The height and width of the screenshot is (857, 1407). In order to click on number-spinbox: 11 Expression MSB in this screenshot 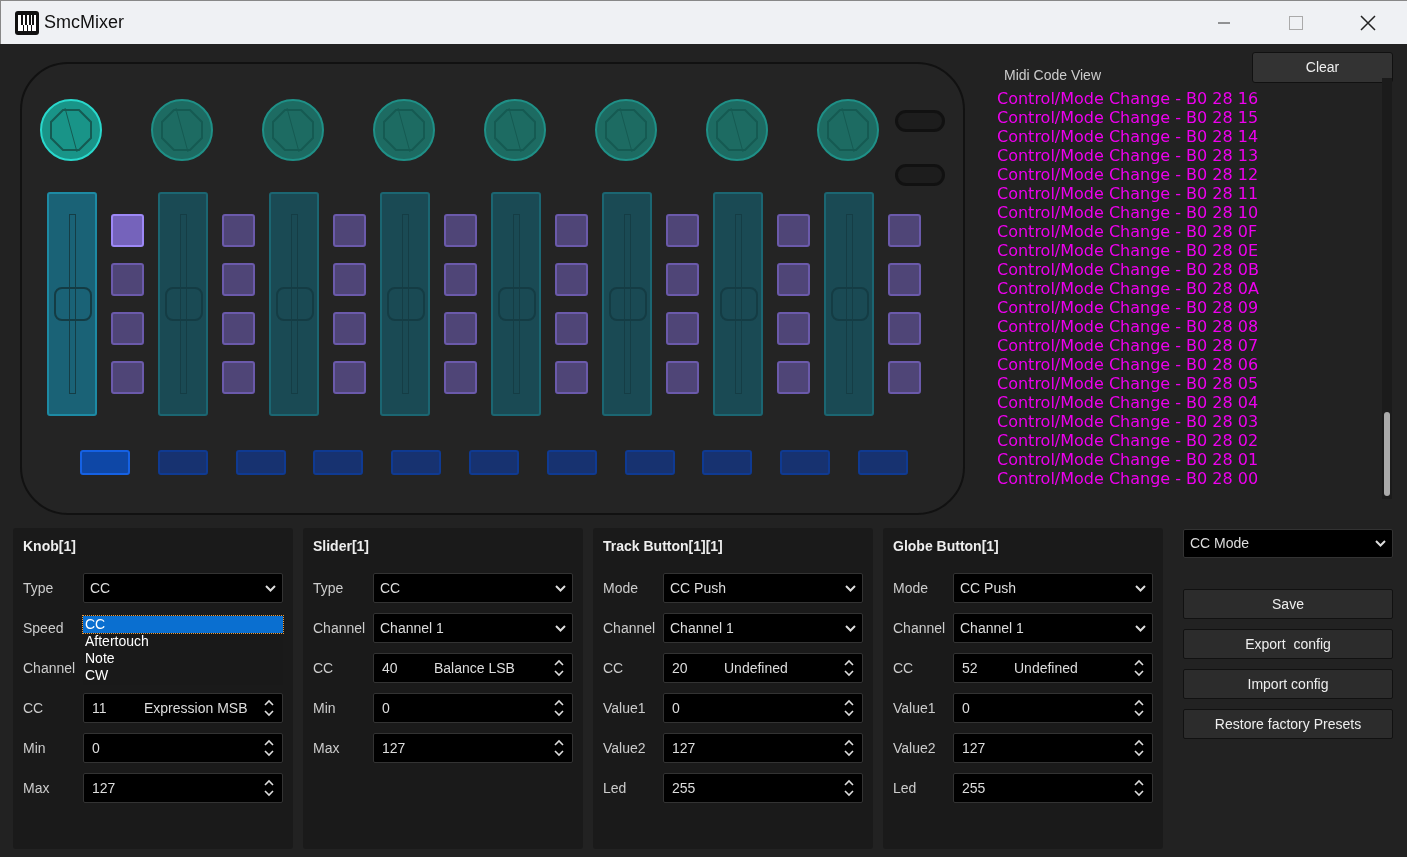, I will do `click(183, 708)`.